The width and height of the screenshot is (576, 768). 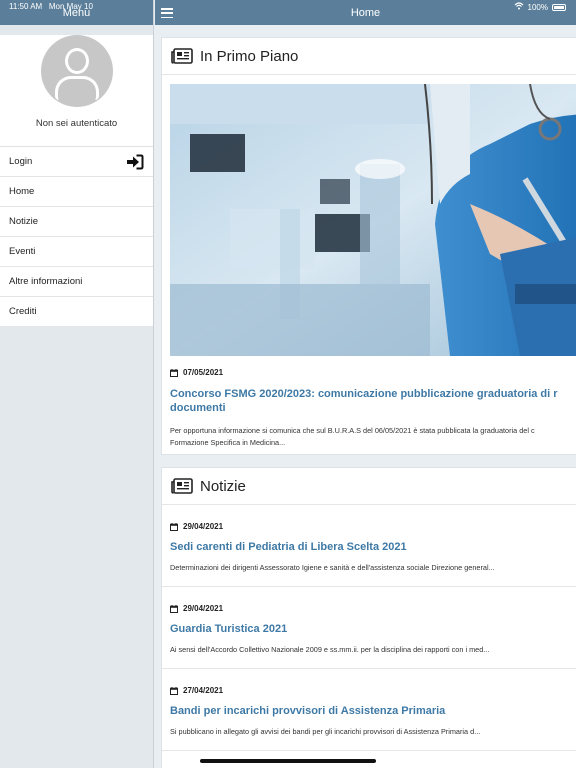 I want to click on auth-status: Non sei autenticato, so click(x=76, y=123).